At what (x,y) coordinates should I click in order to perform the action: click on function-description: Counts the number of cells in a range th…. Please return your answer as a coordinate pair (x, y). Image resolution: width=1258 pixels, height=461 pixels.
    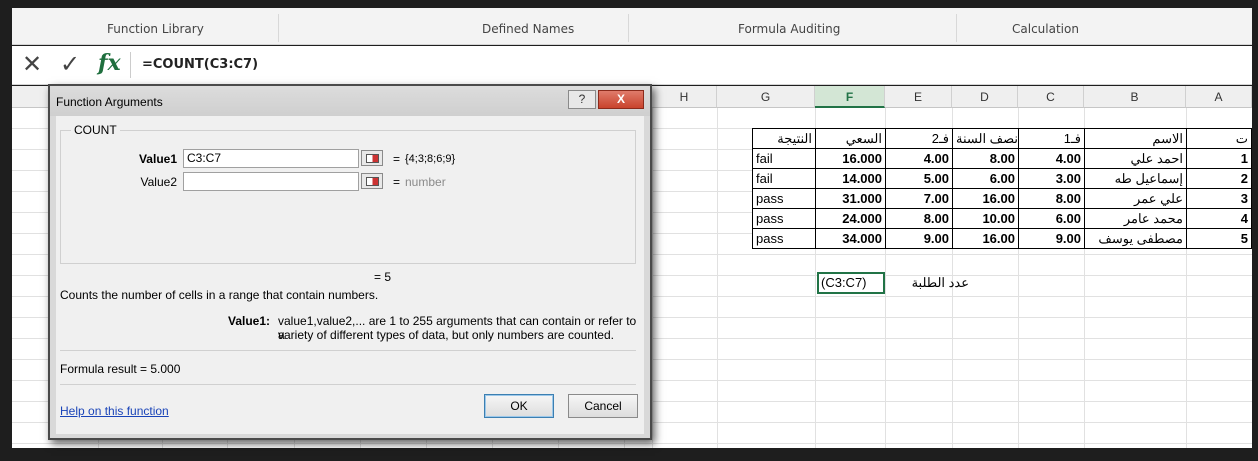
    Looking at the image, I should click on (219, 295).